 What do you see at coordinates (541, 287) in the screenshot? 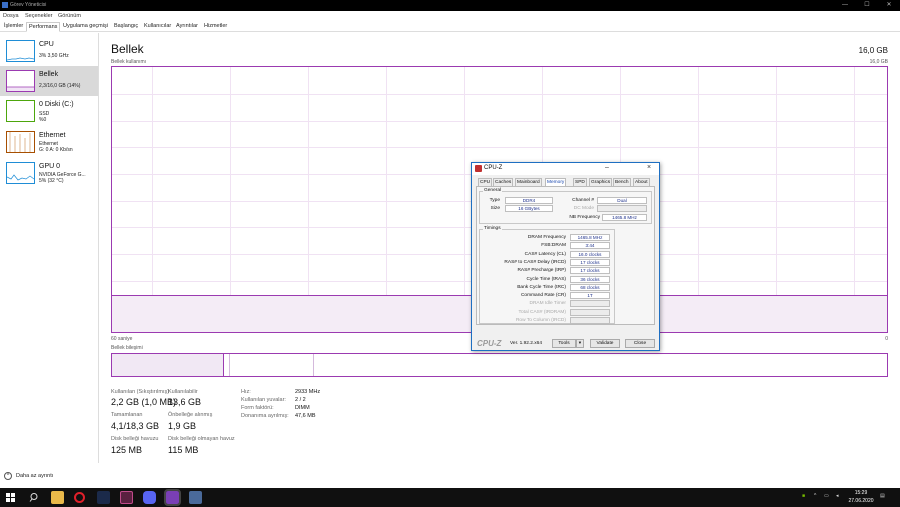
I see `timing-label: Bank Cycle Time (tRC)` at bounding box center [541, 287].